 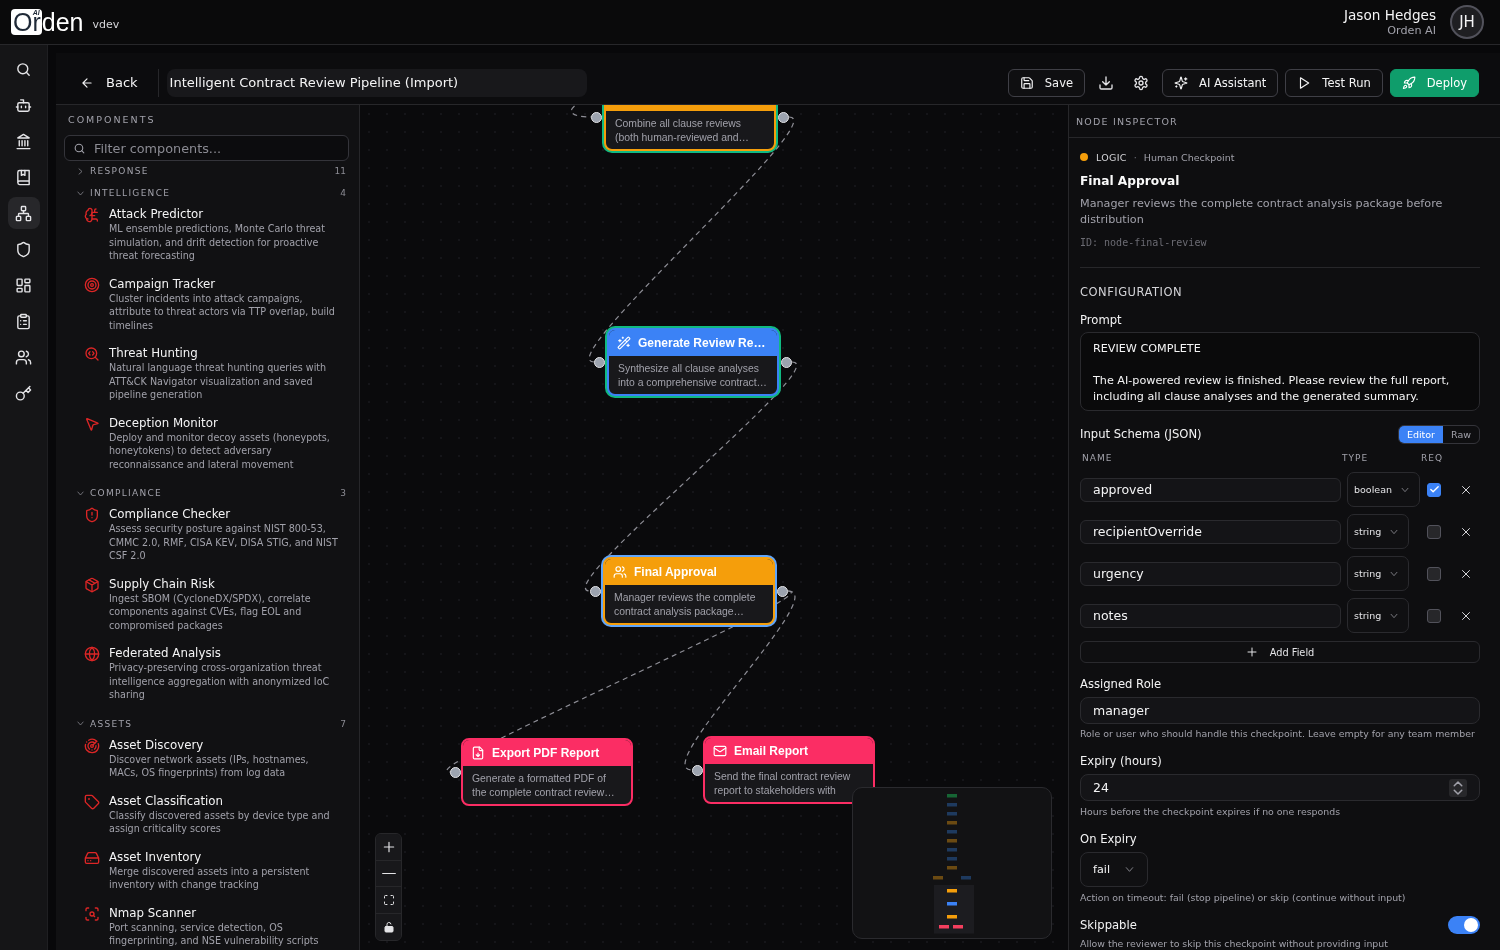 I want to click on component-title: Asset Discovery, so click(x=224, y=744).